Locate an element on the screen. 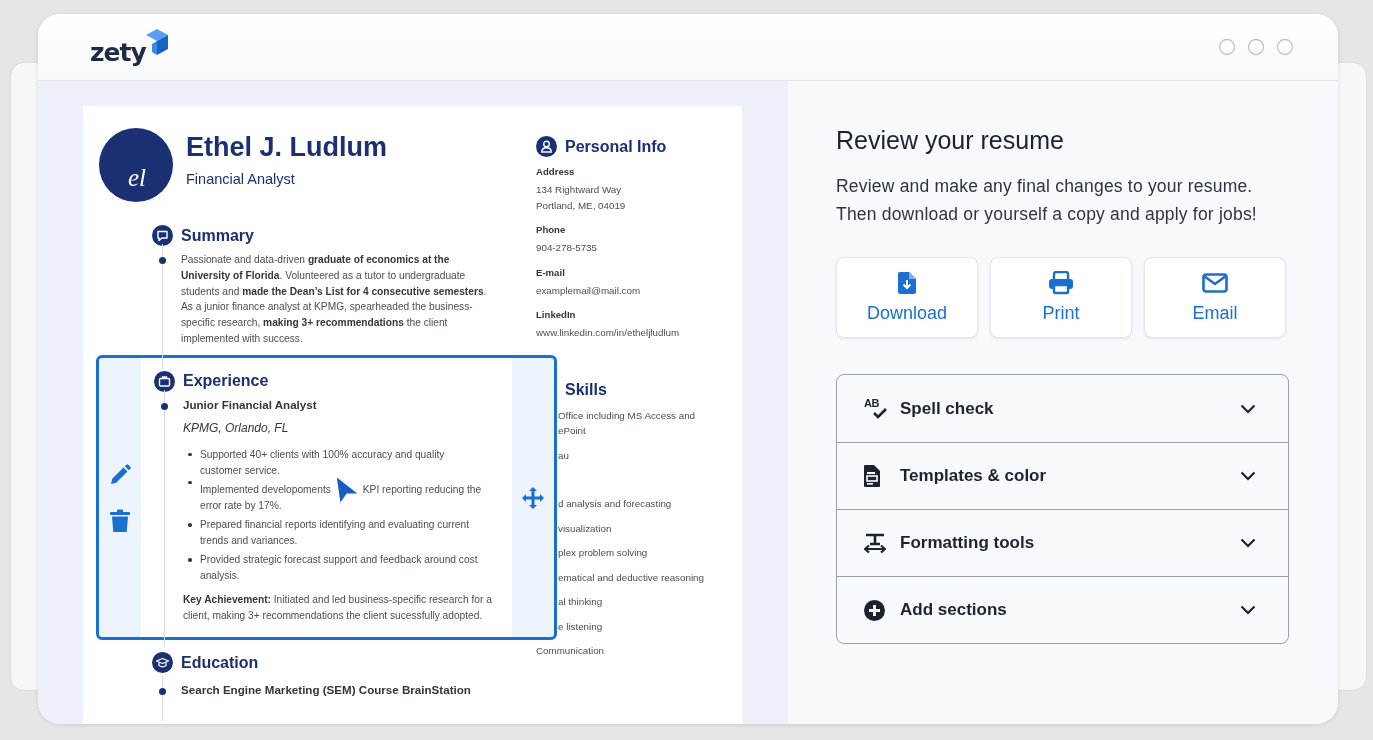  section-heading: Skills is located at coordinates (586, 389).